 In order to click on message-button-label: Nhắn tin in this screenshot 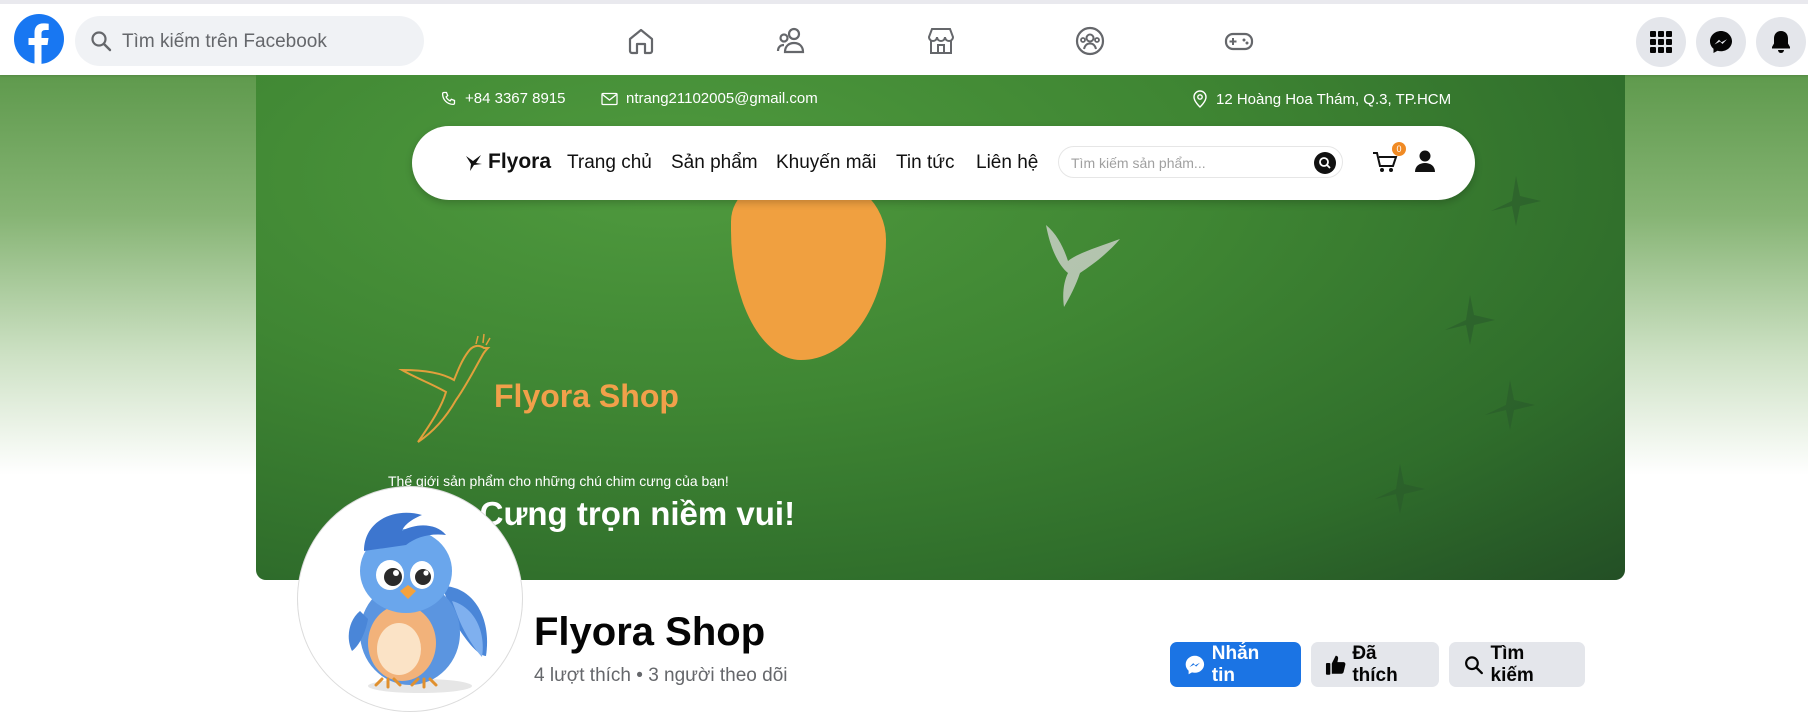, I will do `click(1235, 664)`.